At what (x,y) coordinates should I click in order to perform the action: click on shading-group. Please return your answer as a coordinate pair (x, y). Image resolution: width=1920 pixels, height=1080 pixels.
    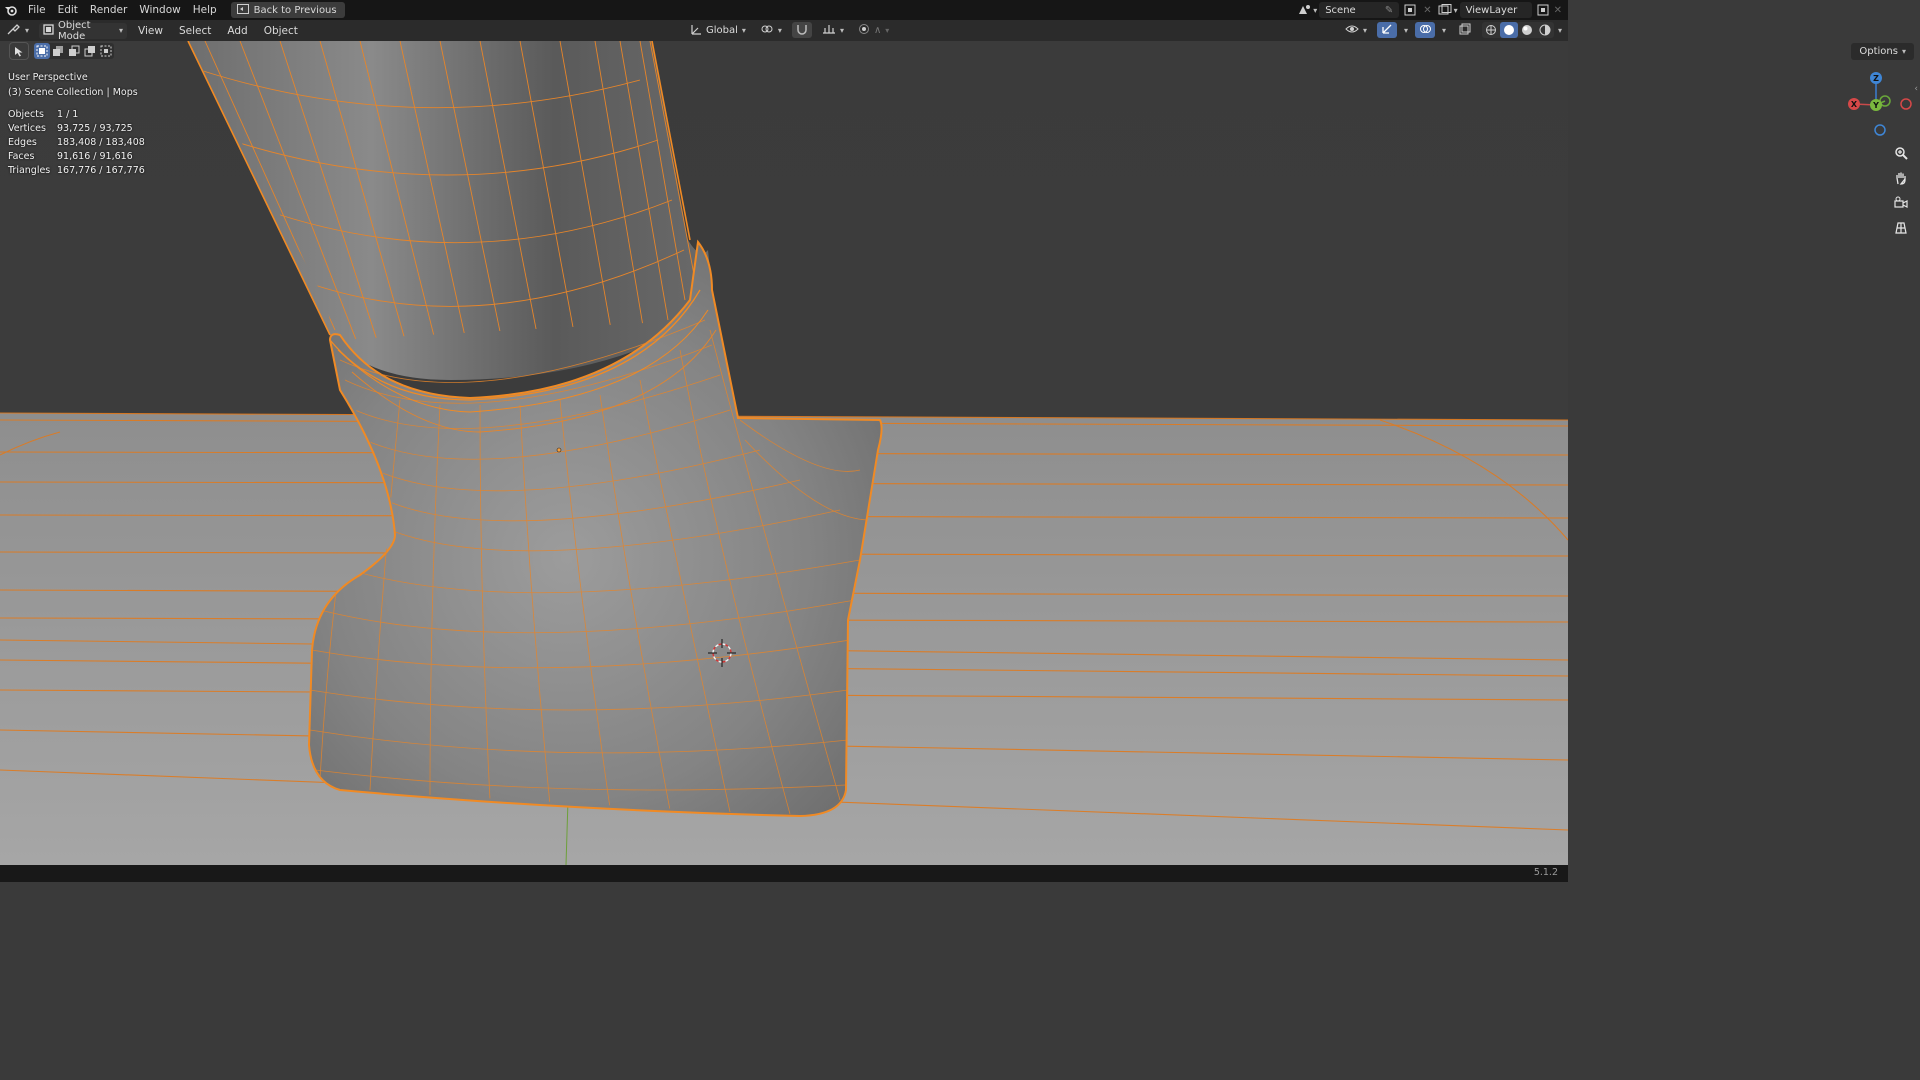
    Looking at the image, I should click on (1517, 30).